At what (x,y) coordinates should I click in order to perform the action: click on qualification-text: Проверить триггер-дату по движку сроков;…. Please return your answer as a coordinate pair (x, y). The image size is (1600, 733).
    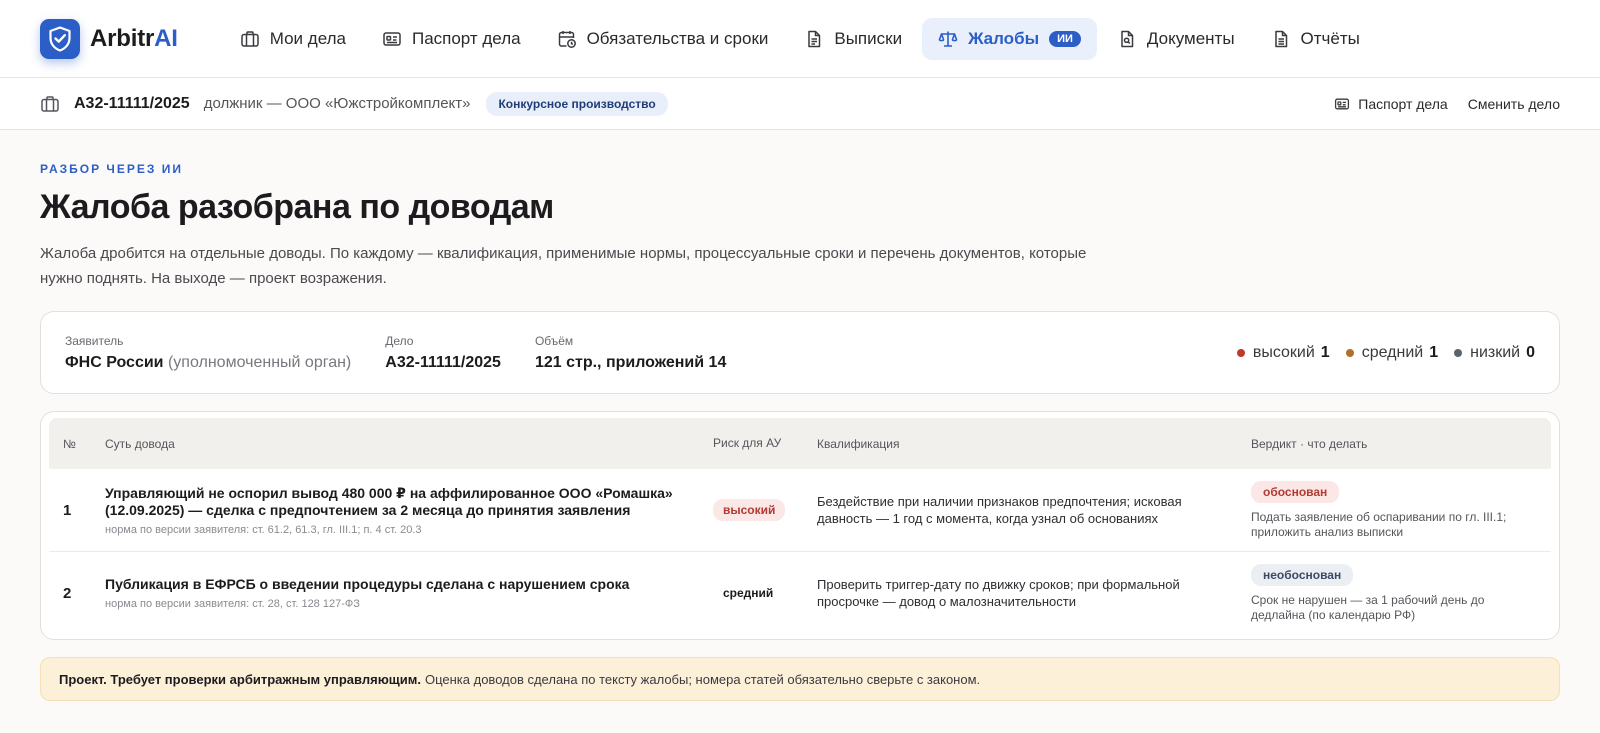
    Looking at the image, I should click on (998, 593).